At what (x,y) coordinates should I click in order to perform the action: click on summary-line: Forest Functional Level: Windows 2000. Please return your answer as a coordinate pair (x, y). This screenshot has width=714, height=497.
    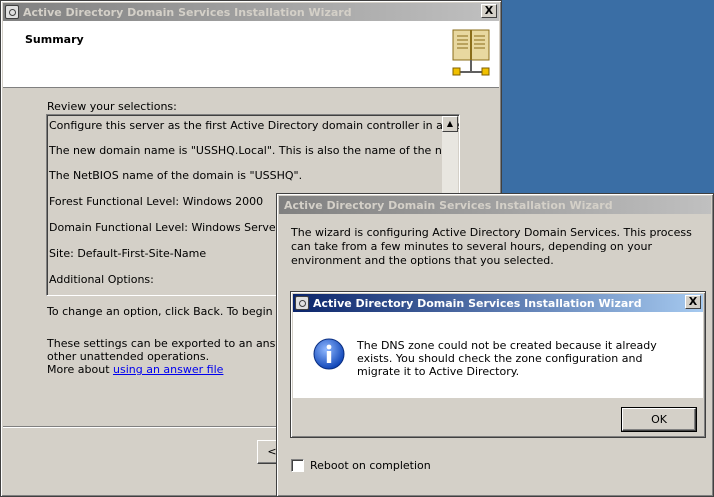
    Looking at the image, I should click on (156, 201).